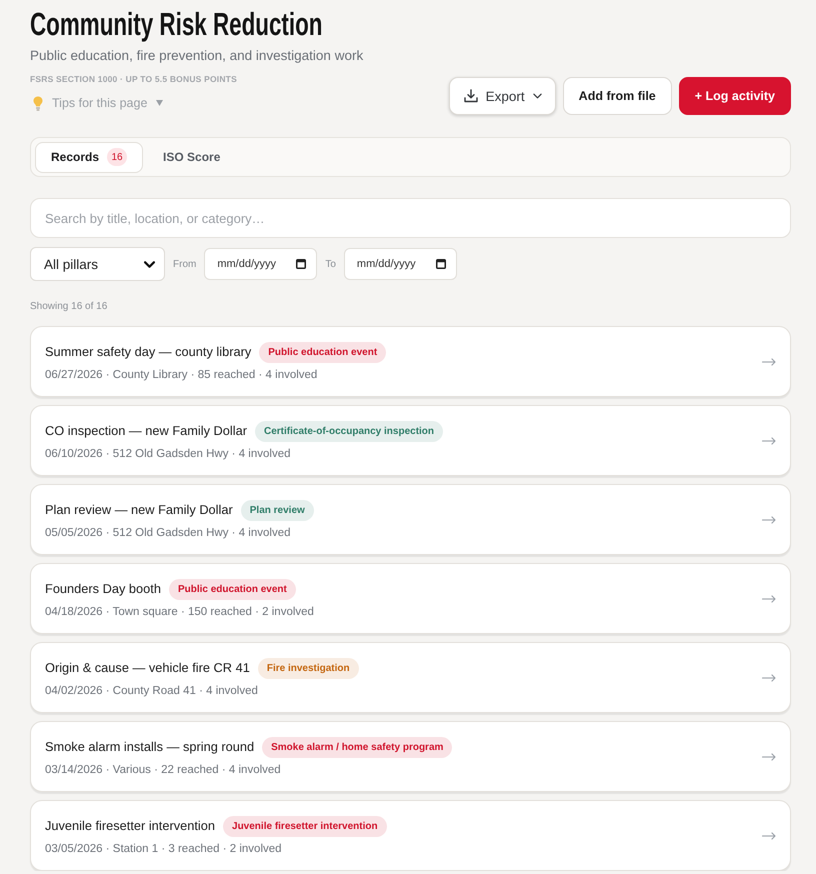 This screenshot has width=816, height=874. What do you see at coordinates (308, 668) in the screenshot?
I see `category-tag: Fire investigation` at bounding box center [308, 668].